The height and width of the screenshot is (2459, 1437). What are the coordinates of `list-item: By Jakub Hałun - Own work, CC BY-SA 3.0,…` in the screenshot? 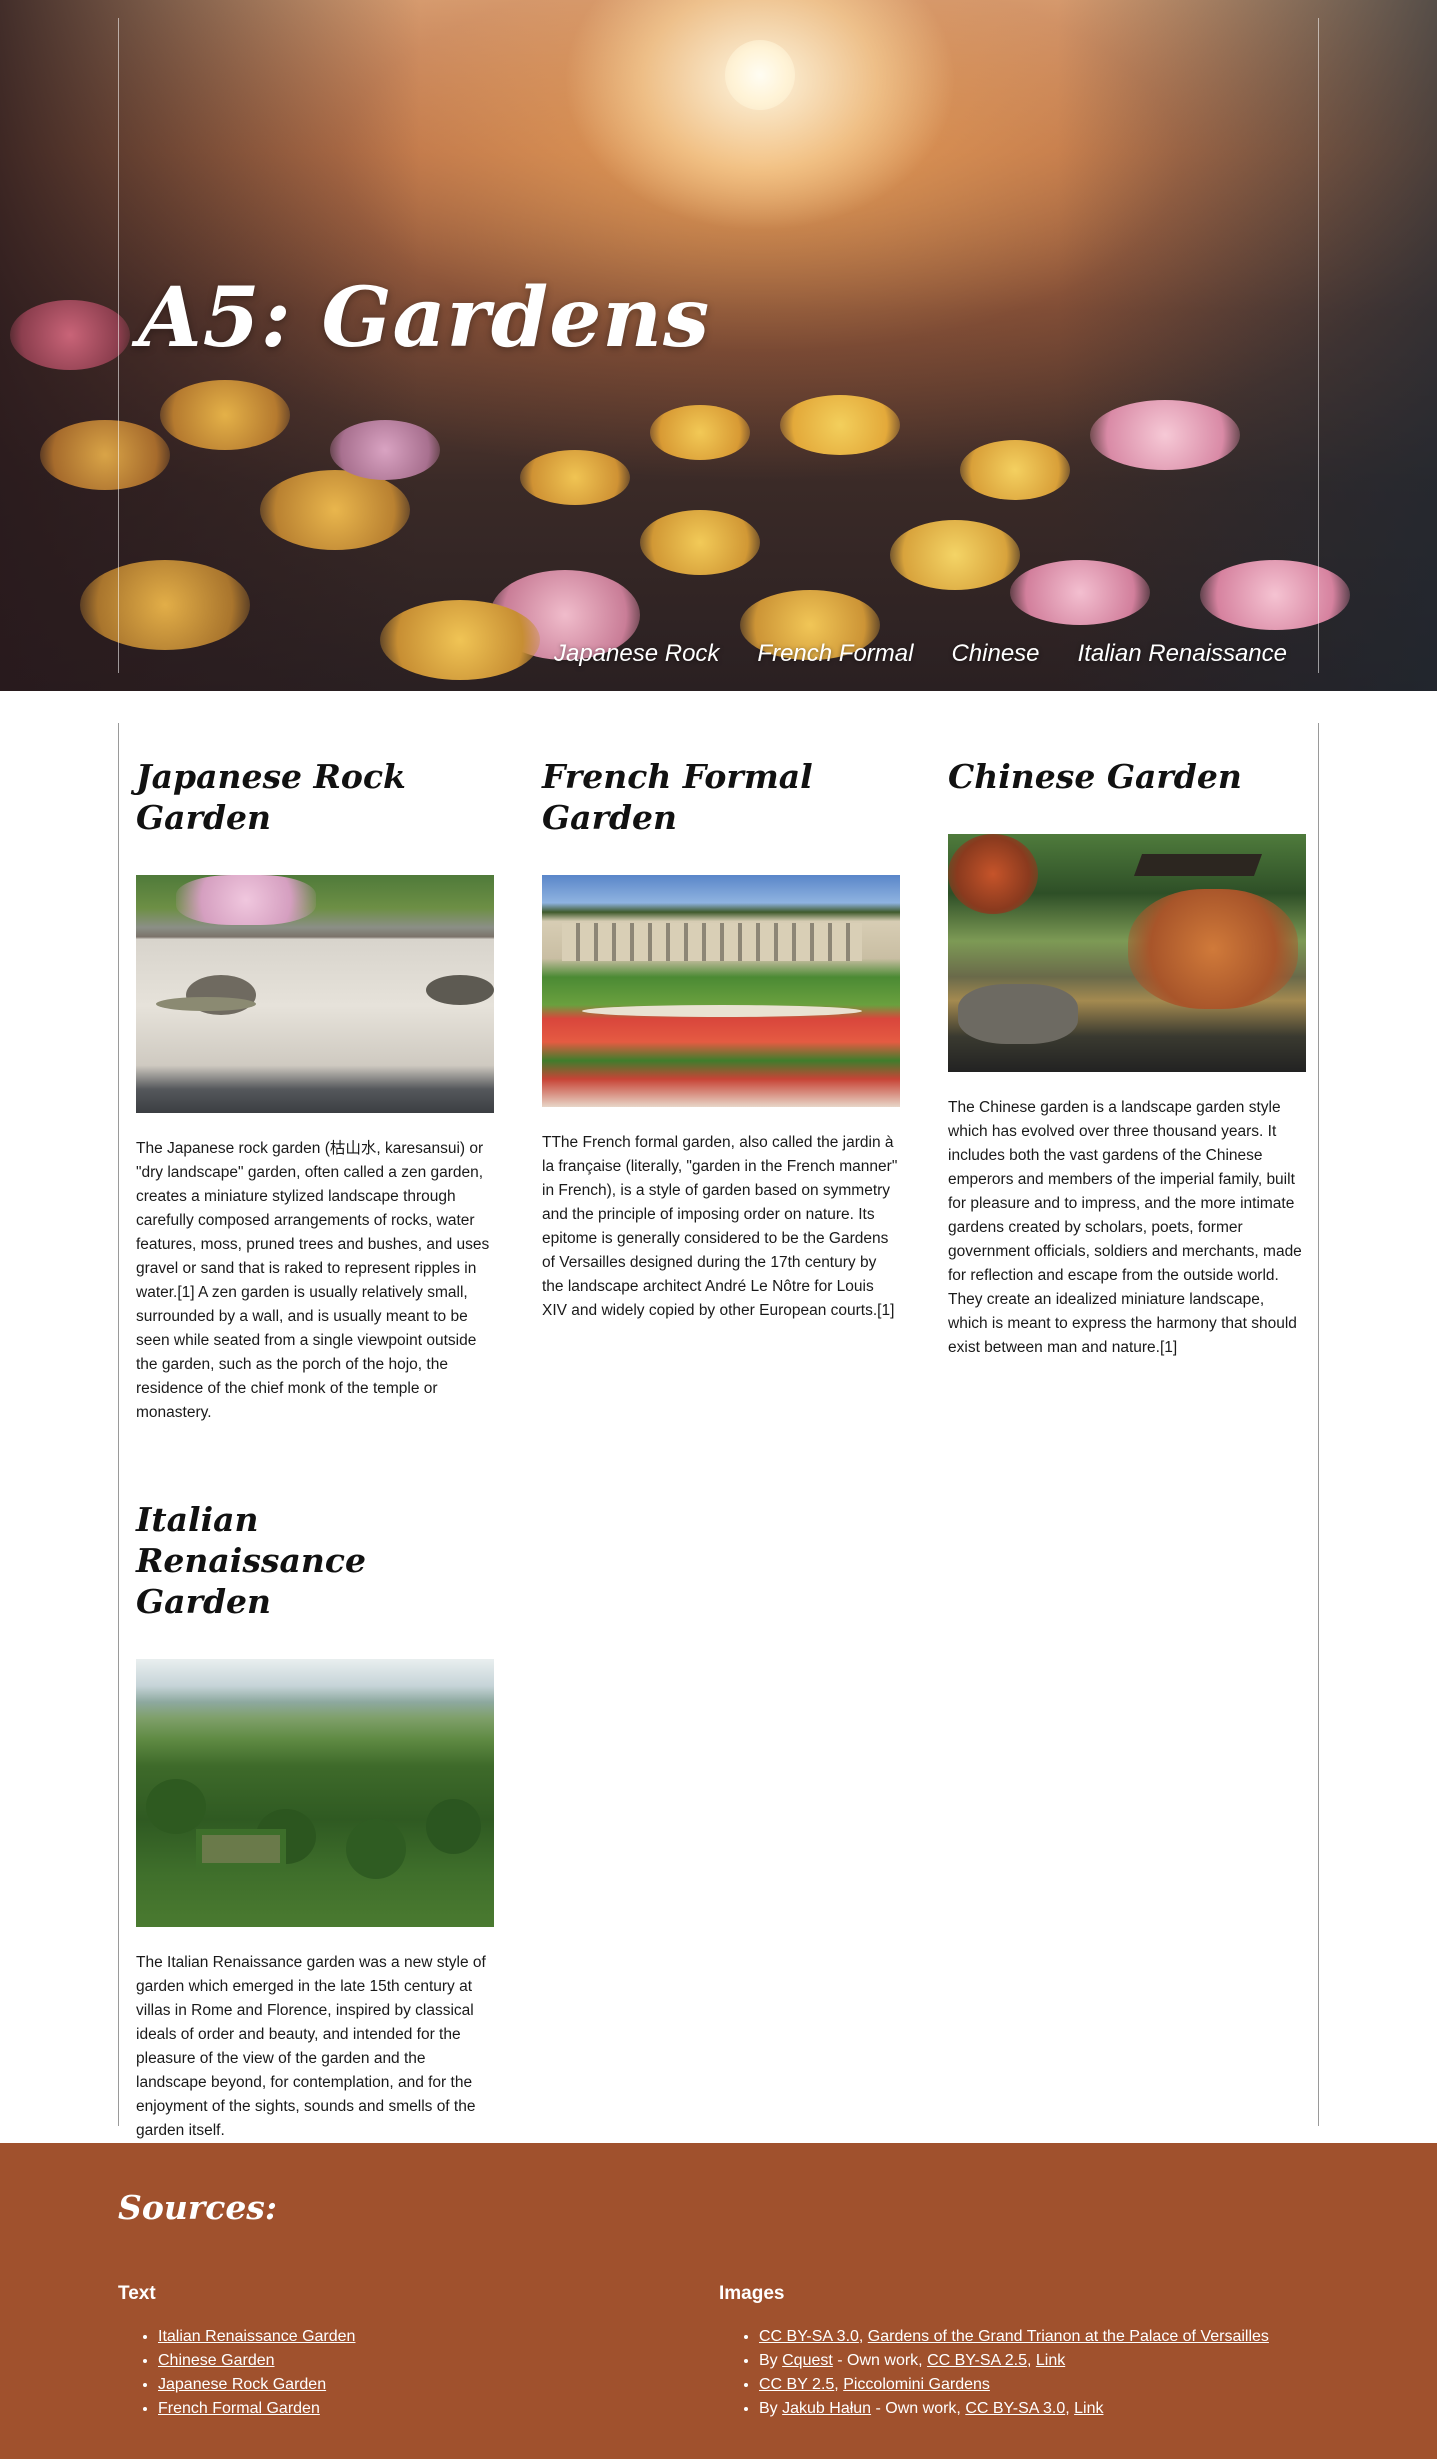 It's located at (1014, 2409).